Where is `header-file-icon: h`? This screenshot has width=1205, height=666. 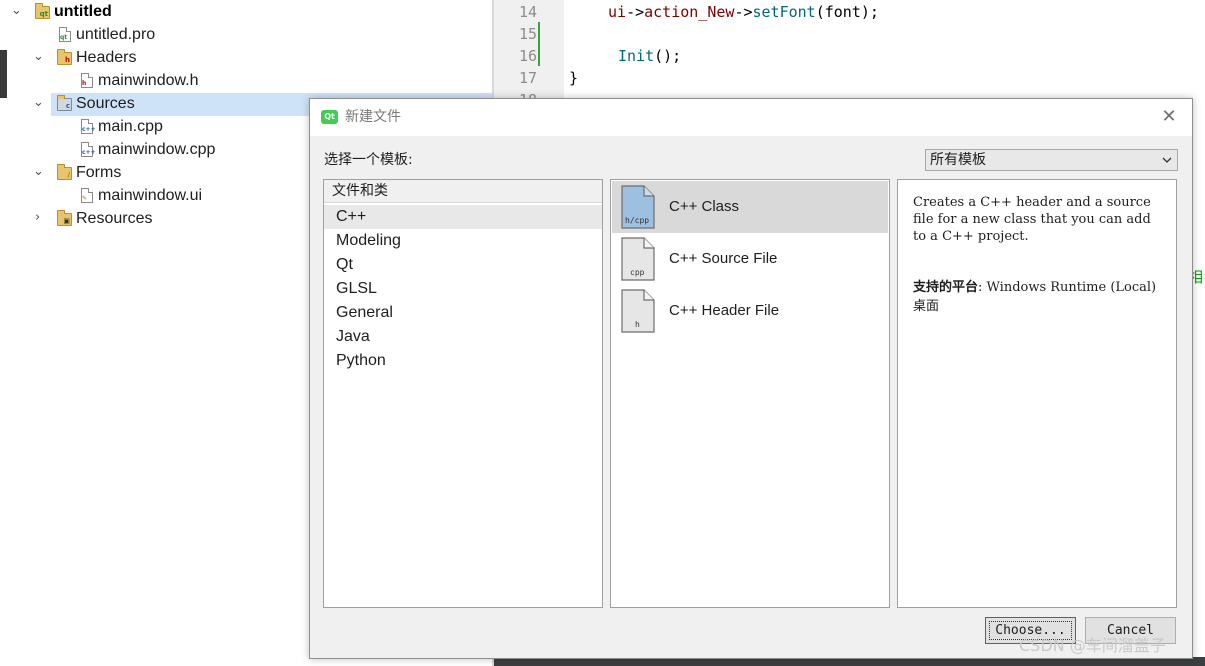
header-file-icon: h is located at coordinates (86, 81).